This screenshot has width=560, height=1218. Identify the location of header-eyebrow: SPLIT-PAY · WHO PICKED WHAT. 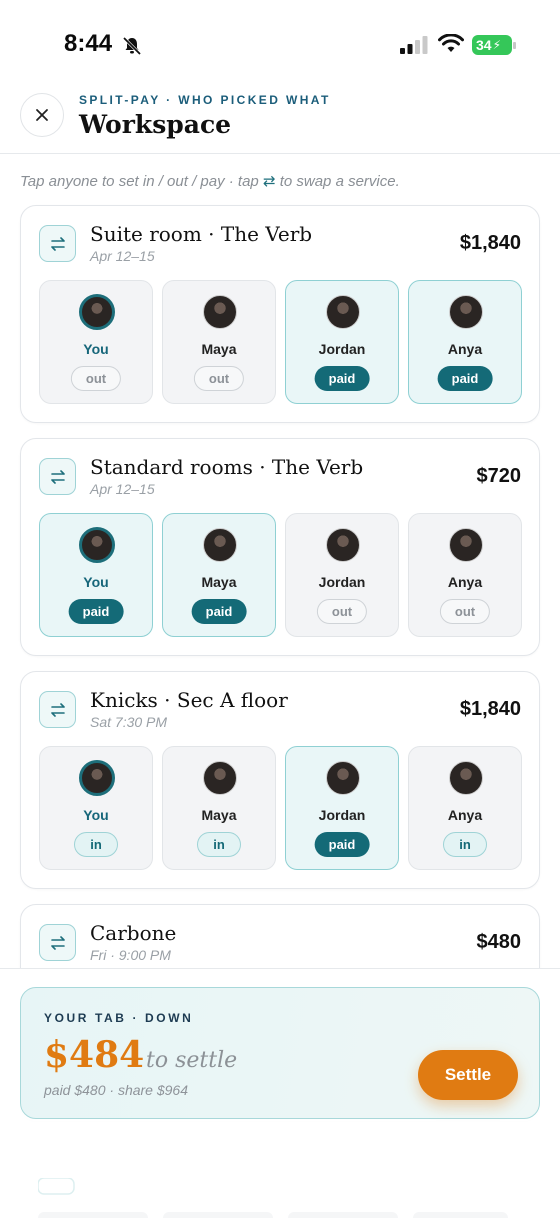
(205, 100).